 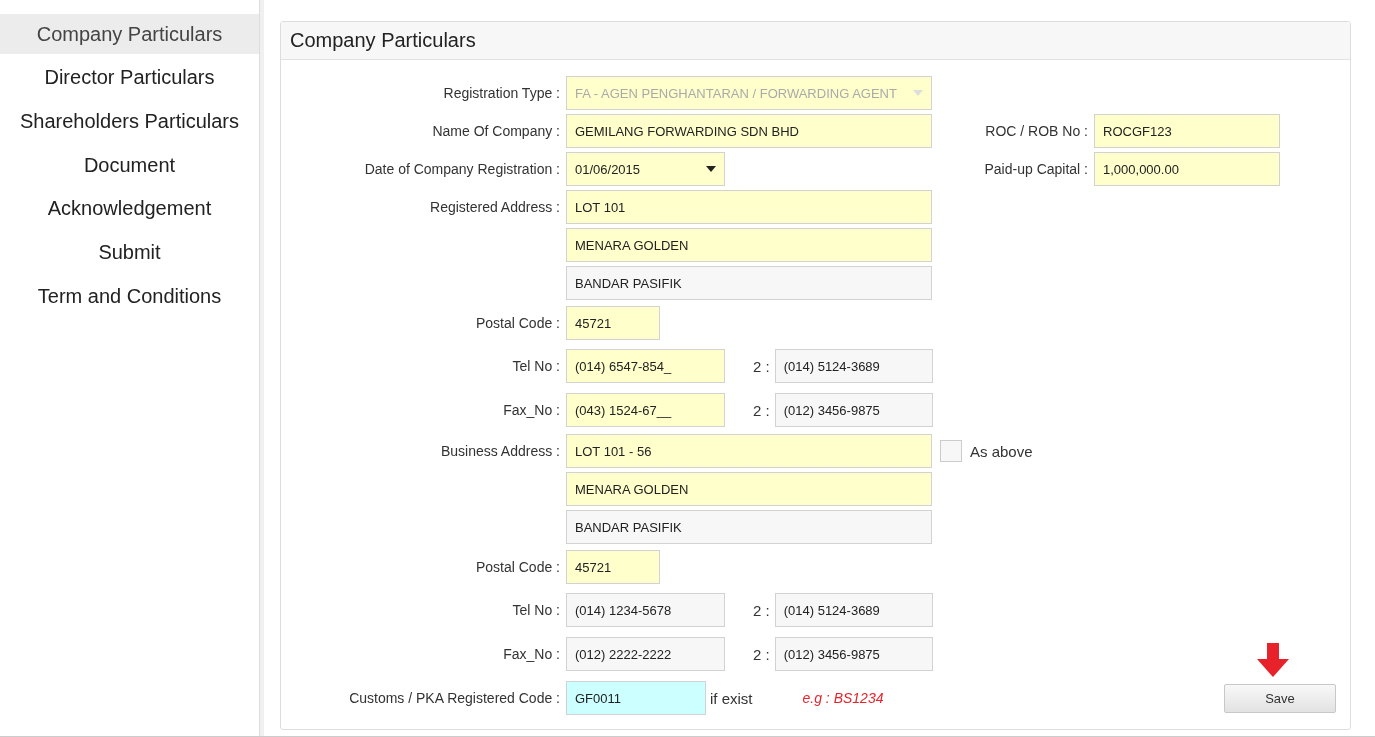 I want to click on input-field: GEMILANG FORWARDING SDN BHD, so click(x=749, y=131).